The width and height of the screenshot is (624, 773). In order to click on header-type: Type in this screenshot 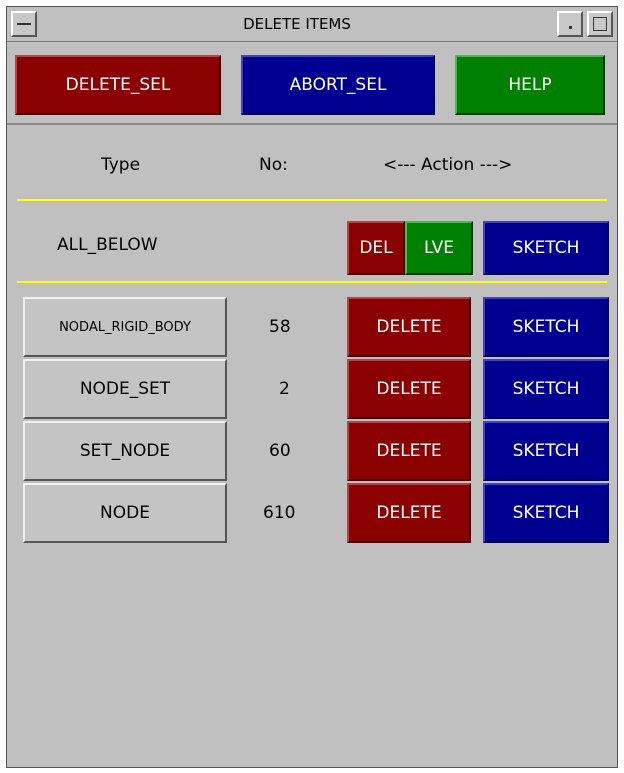, I will do `click(121, 165)`.